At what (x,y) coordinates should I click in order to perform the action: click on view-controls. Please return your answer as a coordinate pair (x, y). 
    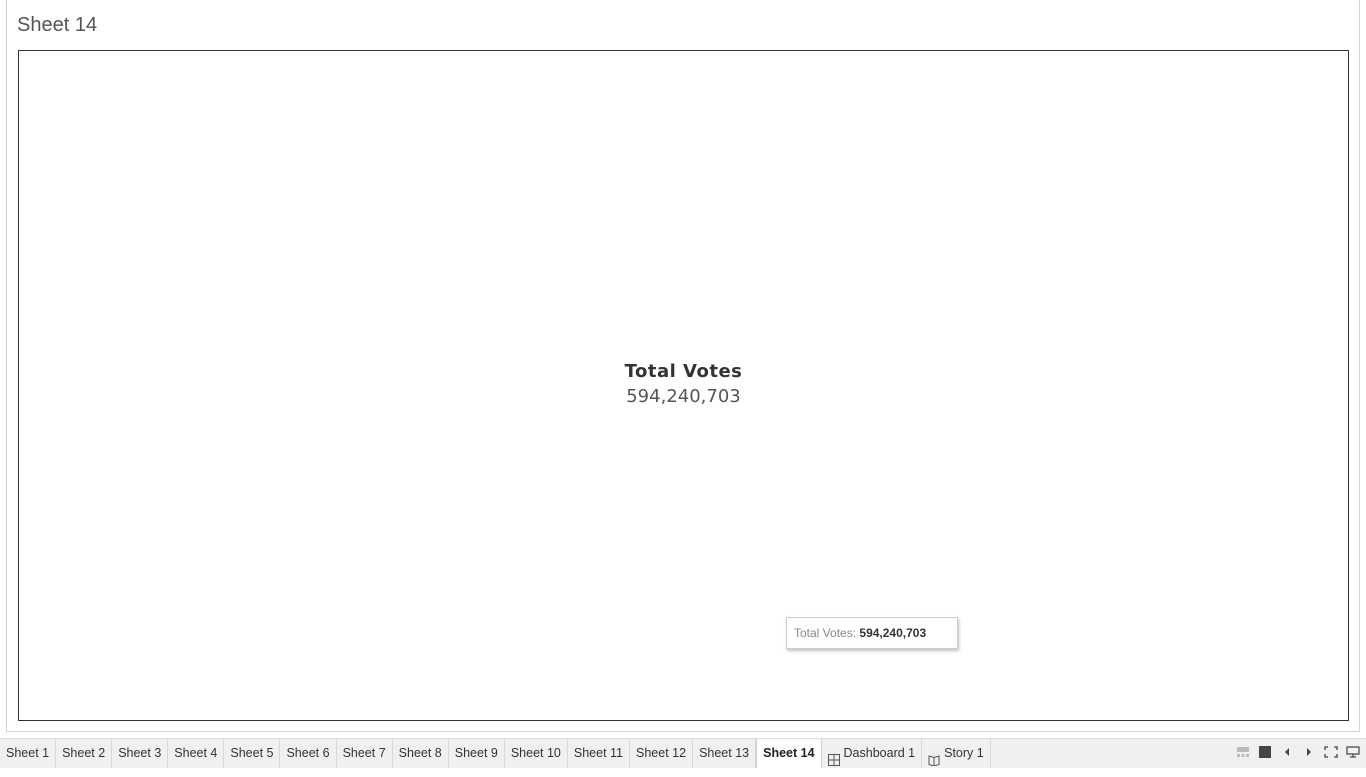
    Looking at the image, I should click on (1298, 752).